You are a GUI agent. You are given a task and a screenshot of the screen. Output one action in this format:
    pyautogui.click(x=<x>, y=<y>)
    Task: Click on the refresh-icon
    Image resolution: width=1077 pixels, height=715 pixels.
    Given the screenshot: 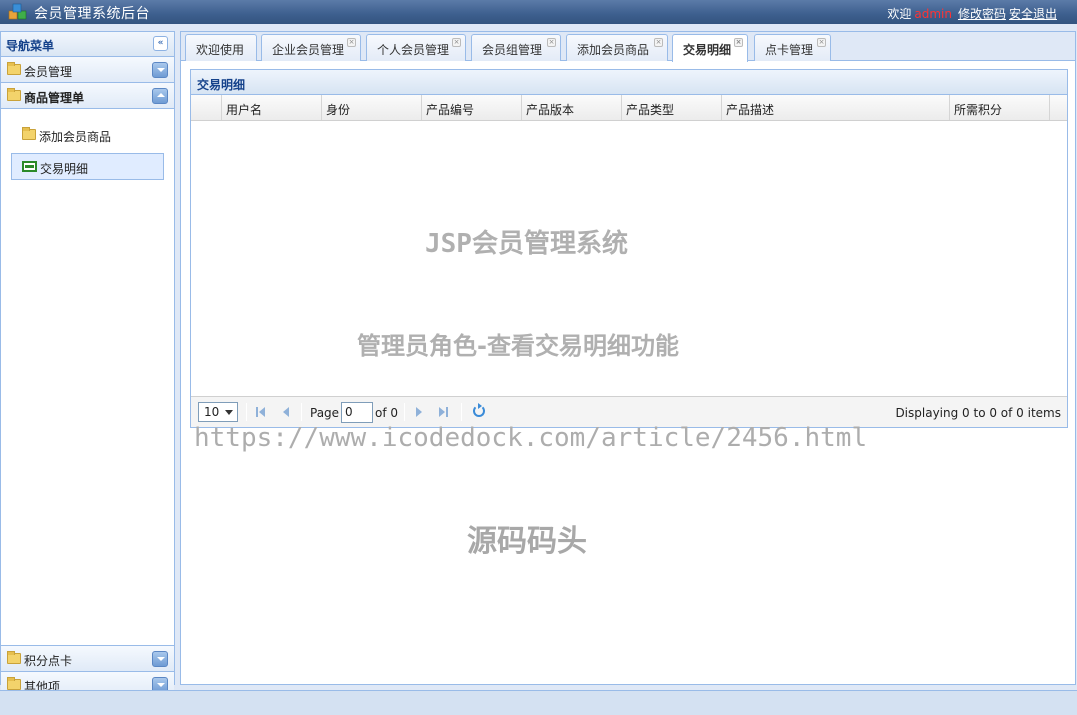 What is the action you would take?
    pyautogui.click(x=479, y=410)
    